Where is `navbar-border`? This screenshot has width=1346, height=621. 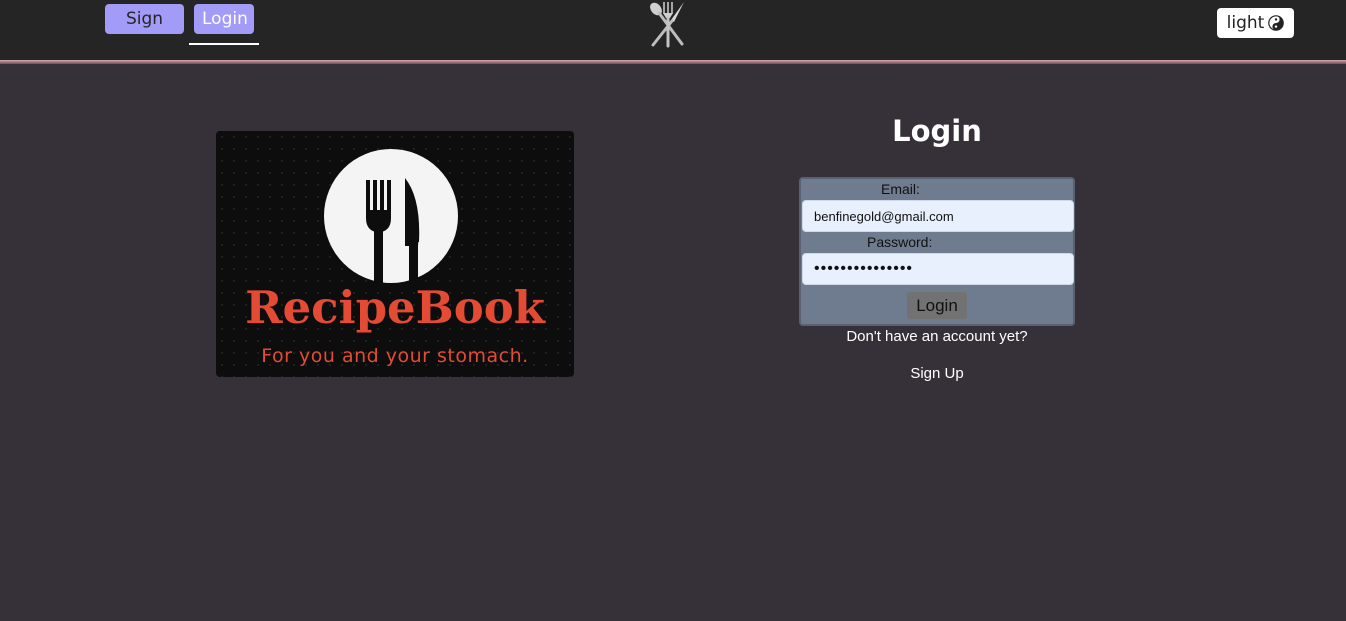 navbar-border is located at coordinates (673, 62).